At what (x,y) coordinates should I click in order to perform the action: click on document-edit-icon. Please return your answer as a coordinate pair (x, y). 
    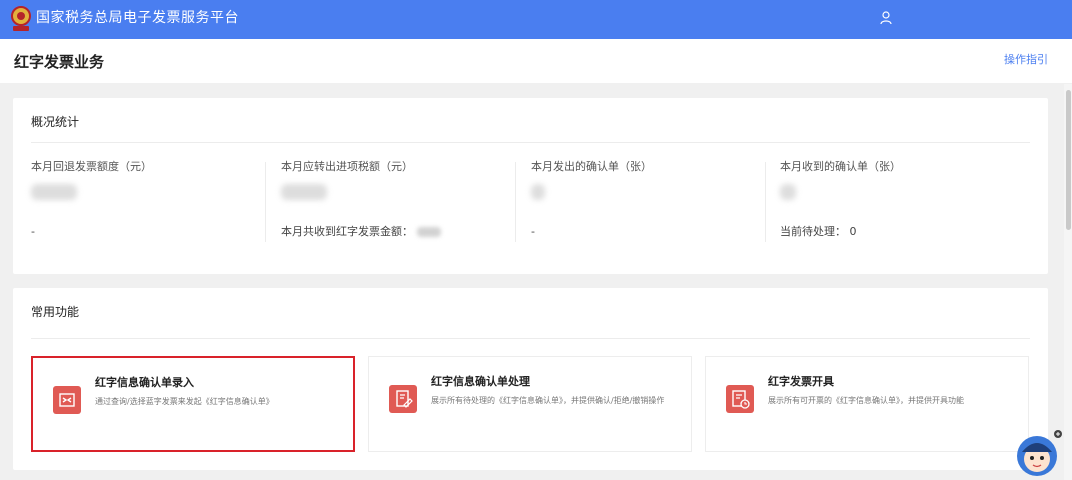
    Looking at the image, I should click on (403, 399).